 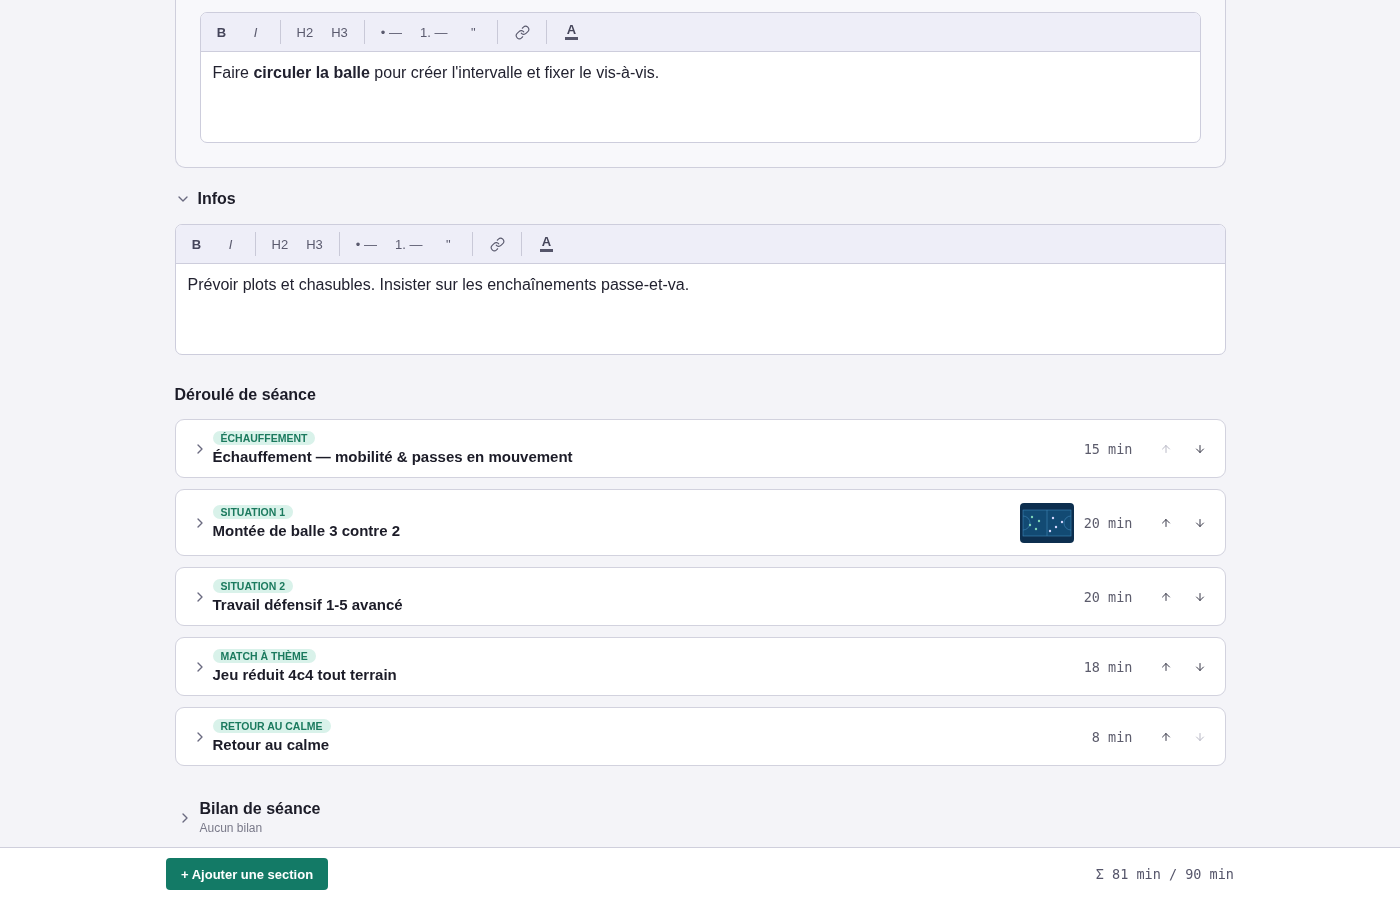 I want to click on add-section-button: + Ajouter une section, so click(x=247, y=874).